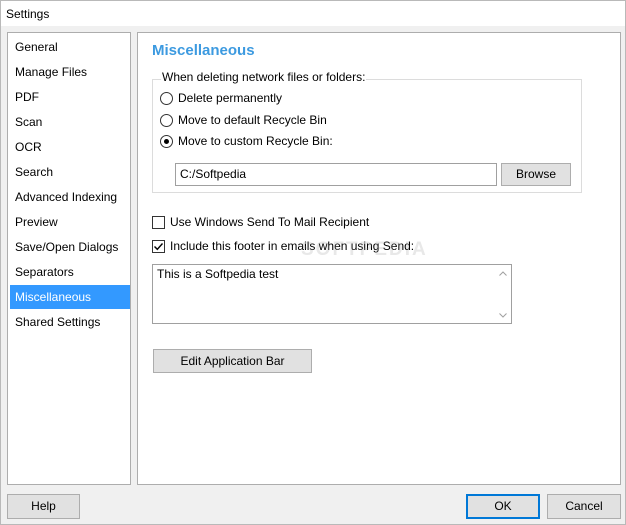 The image size is (626, 525). I want to click on checkbox-label: Use Windows Send To Mail Recipient, so click(270, 222).